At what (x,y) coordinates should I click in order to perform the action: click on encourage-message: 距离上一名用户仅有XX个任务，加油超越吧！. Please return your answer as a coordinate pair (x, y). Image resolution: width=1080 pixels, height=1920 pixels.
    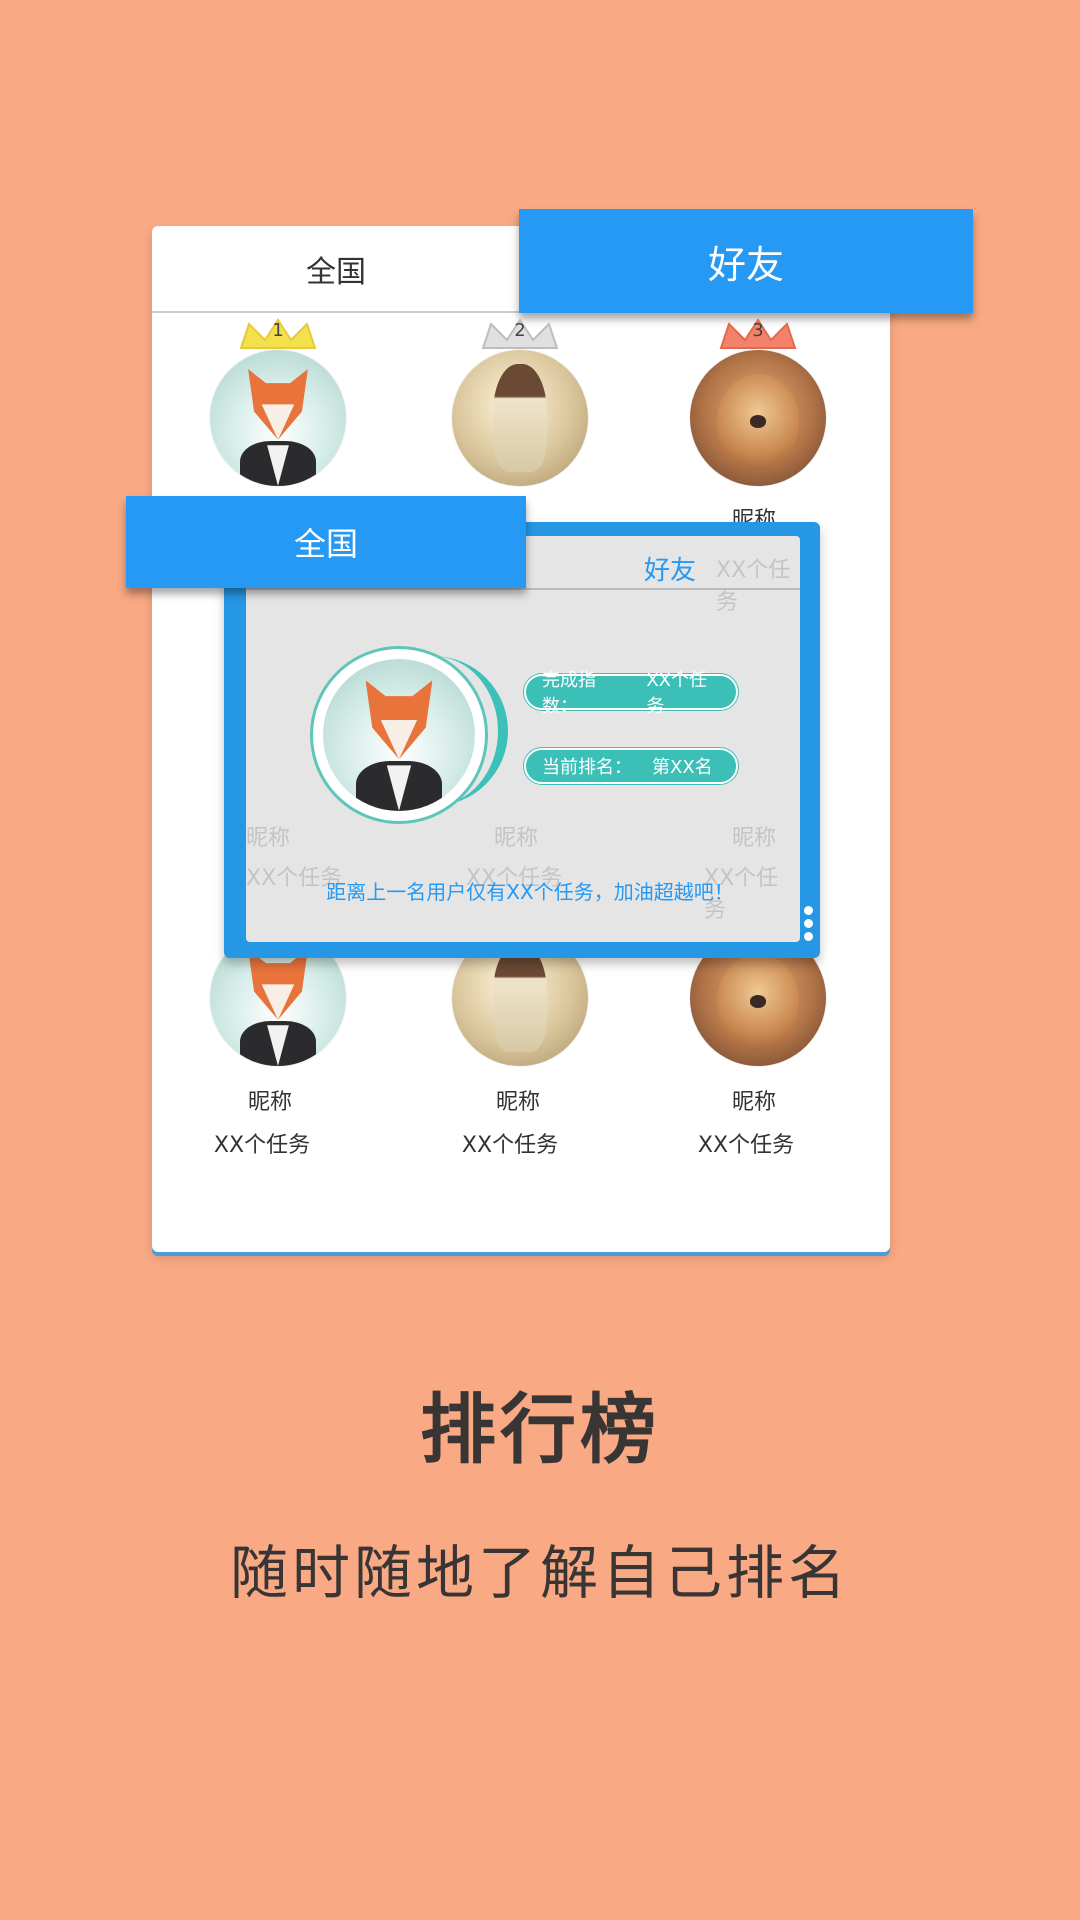
    Looking at the image, I should click on (530, 892).